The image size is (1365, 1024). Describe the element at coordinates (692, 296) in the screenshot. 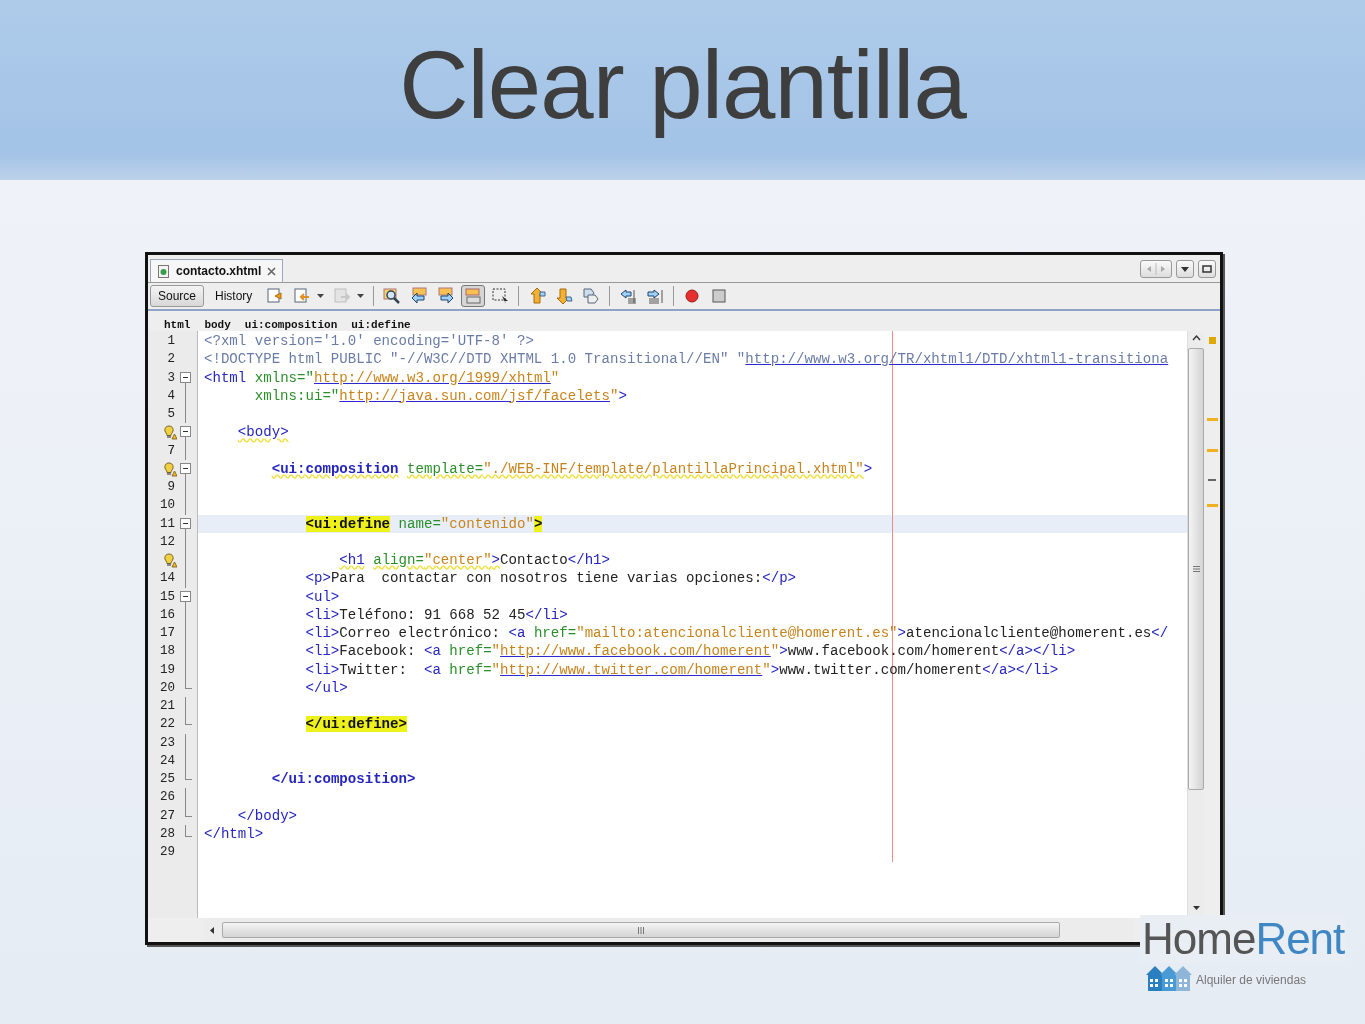

I see `record-icon` at that location.